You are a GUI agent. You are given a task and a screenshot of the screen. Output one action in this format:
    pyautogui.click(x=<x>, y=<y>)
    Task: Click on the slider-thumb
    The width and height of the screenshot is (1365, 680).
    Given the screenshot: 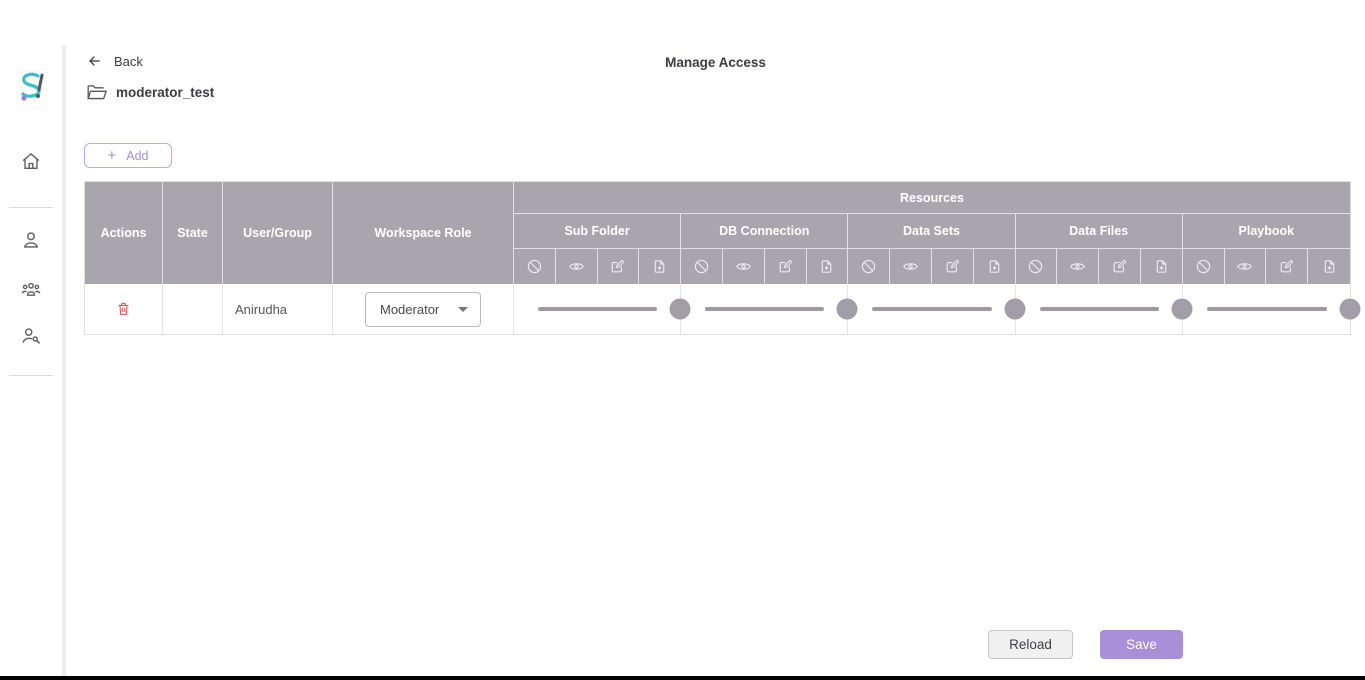 What is the action you would take?
    pyautogui.click(x=1350, y=309)
    